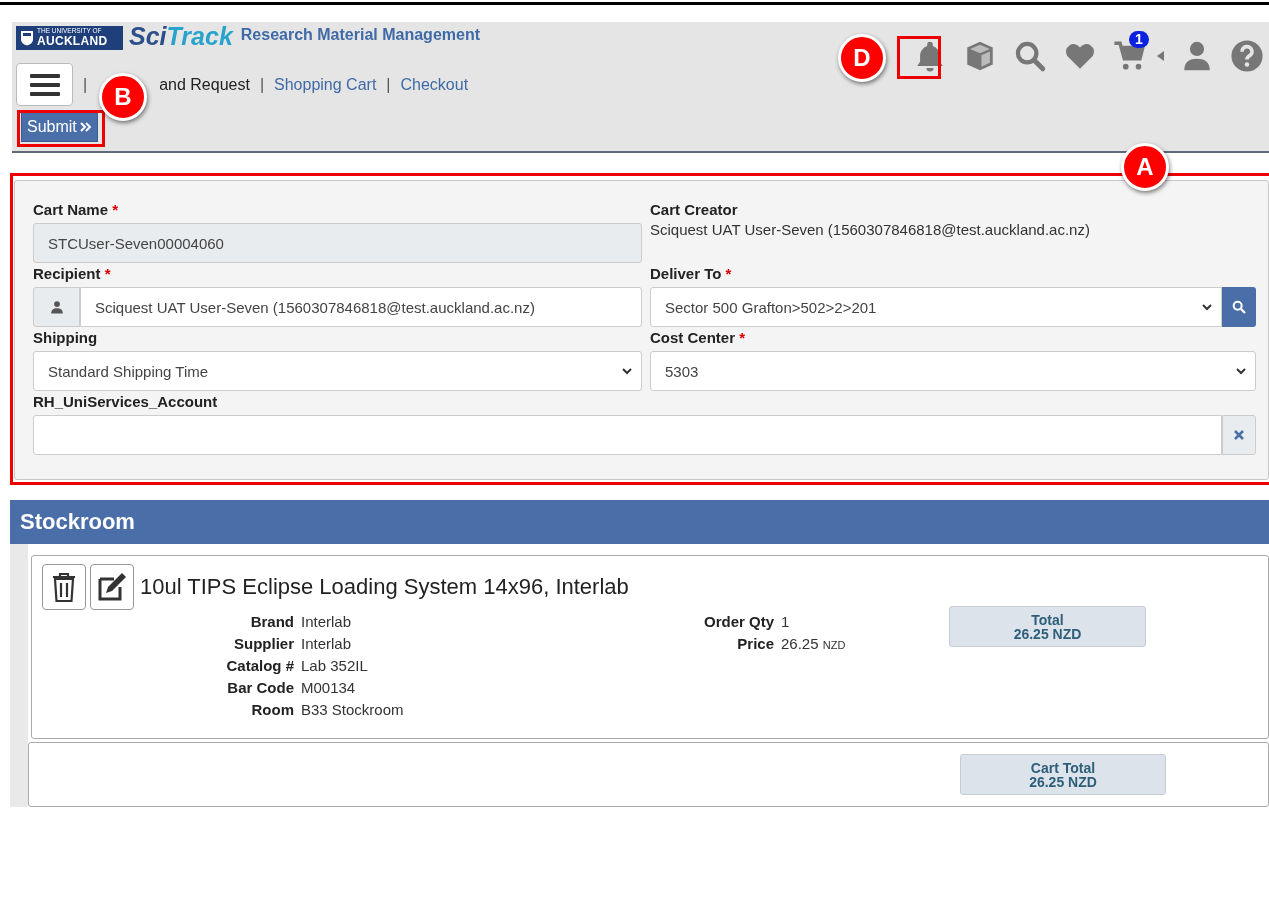  Describe the element at coordinates (271, 621) in the screenshot. I see `detail-label: Brand` at that location.